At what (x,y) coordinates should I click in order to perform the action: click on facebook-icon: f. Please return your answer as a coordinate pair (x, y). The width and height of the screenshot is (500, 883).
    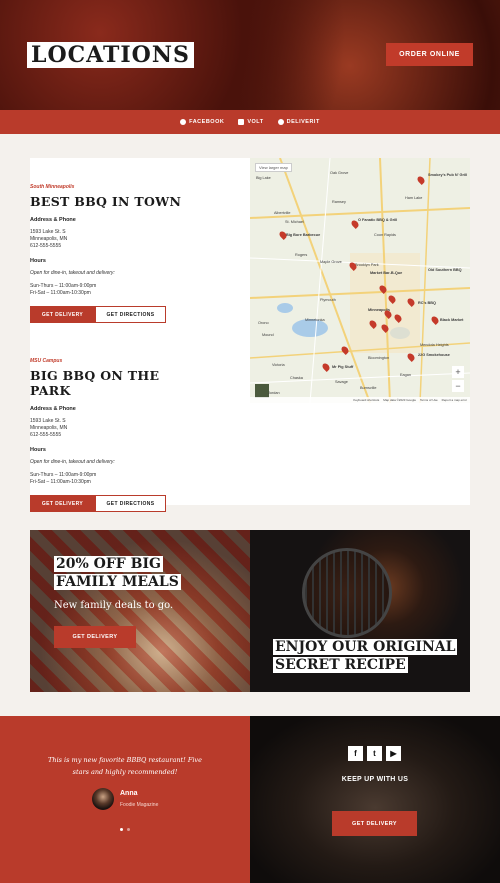
    Looking at the image, I should click on (355, 753).